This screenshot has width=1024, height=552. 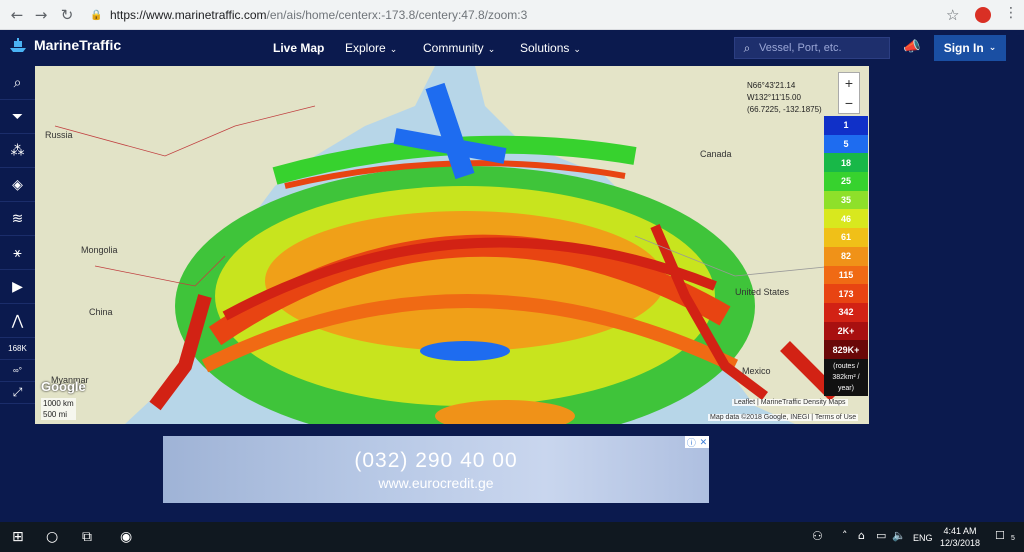 I want to click on system-clock: 4:41 AM 12/3/2018, so click(x=960, y=537).